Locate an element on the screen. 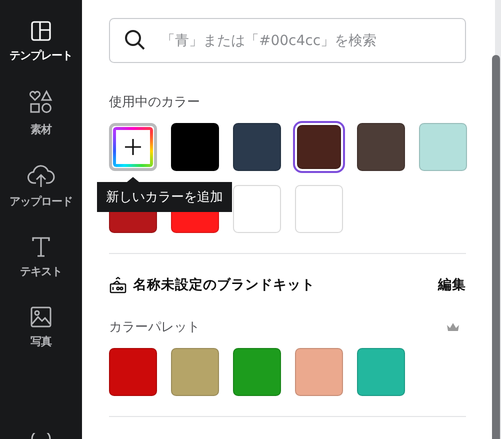 Image resolution: width=501 pixels, height=439 pixels. tooltip: 新しいカラーを追加 is located at coordinates (164, 194).